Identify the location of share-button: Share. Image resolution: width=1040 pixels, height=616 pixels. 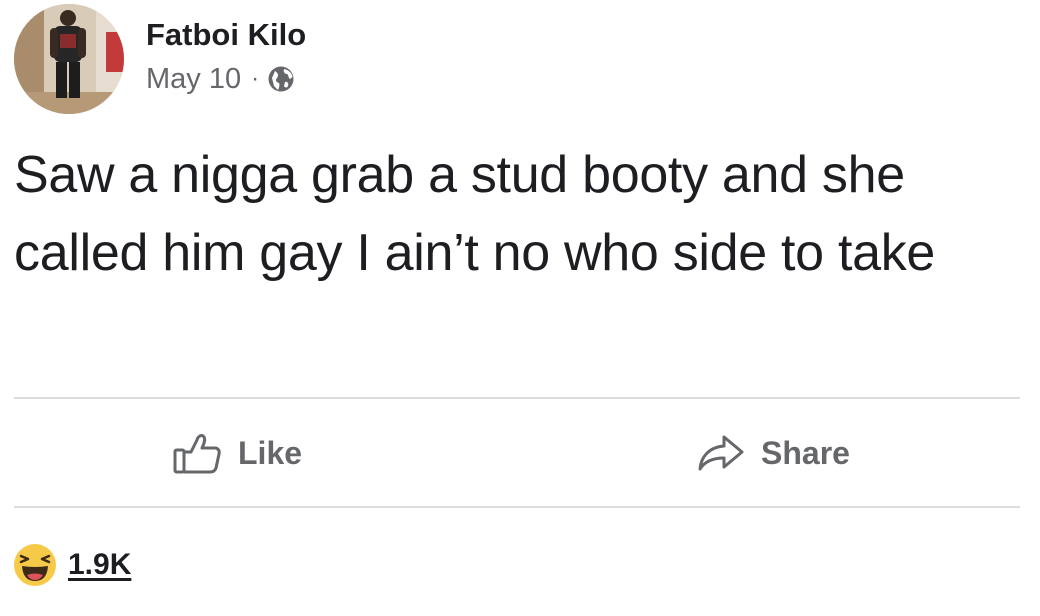
(773, 453).